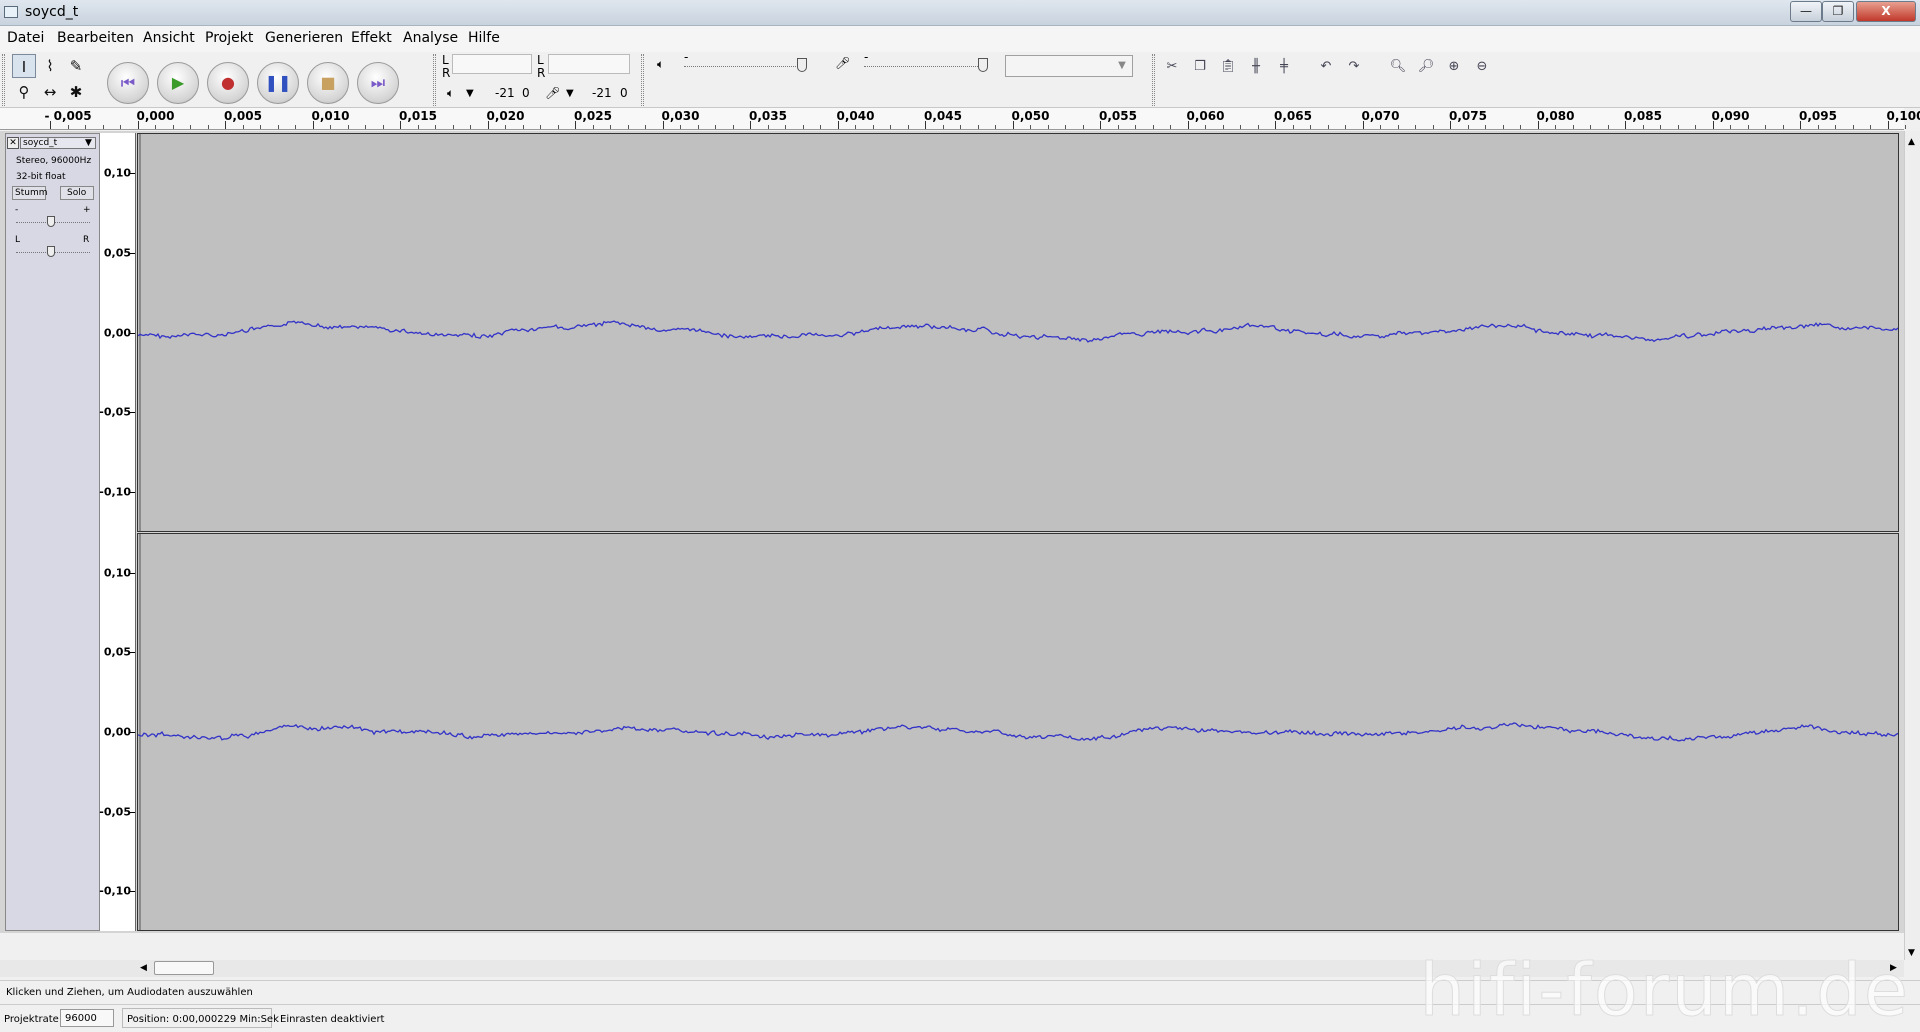 The height and width of the screenshot is (1032, 1920). I want to click on rec-volume-track, so click(924, 67).